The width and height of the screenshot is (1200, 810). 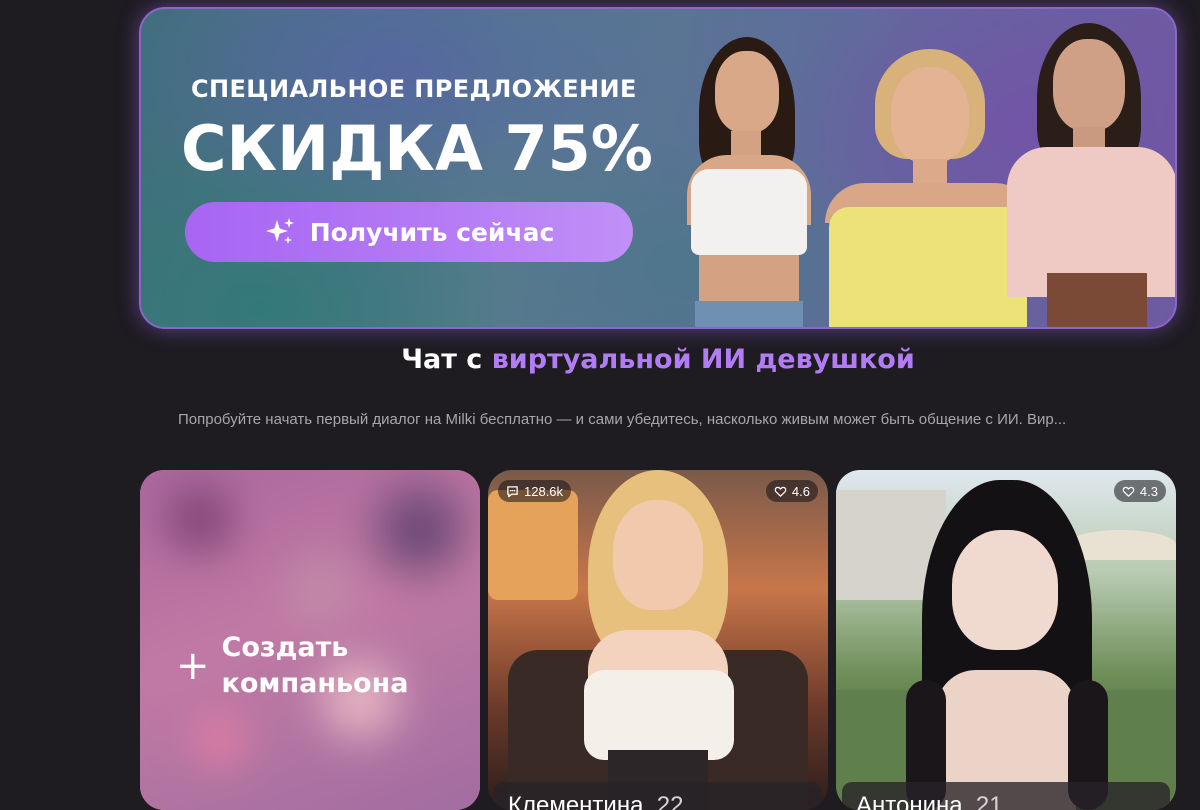 I want to click on create-companion-label: Создать компаньона, so click(x=315, y=665).